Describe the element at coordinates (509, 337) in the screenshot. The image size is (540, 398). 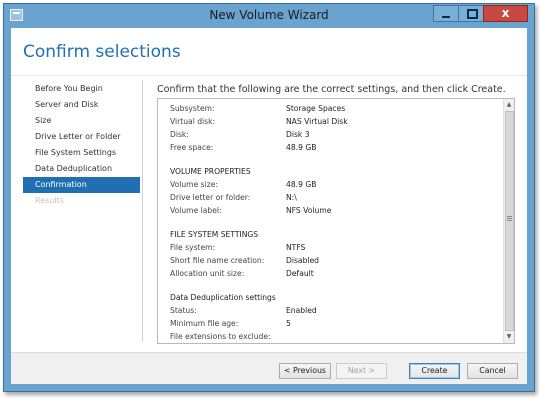
I see `scroll-down-arrow-icon: ▼` at that location.